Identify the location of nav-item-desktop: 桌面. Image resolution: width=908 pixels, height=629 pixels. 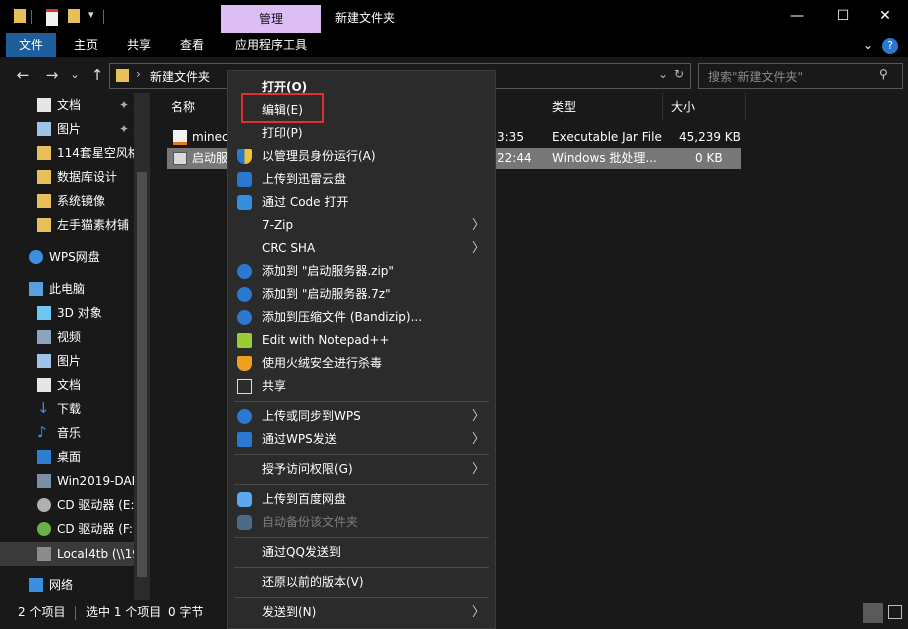
(75, 457).